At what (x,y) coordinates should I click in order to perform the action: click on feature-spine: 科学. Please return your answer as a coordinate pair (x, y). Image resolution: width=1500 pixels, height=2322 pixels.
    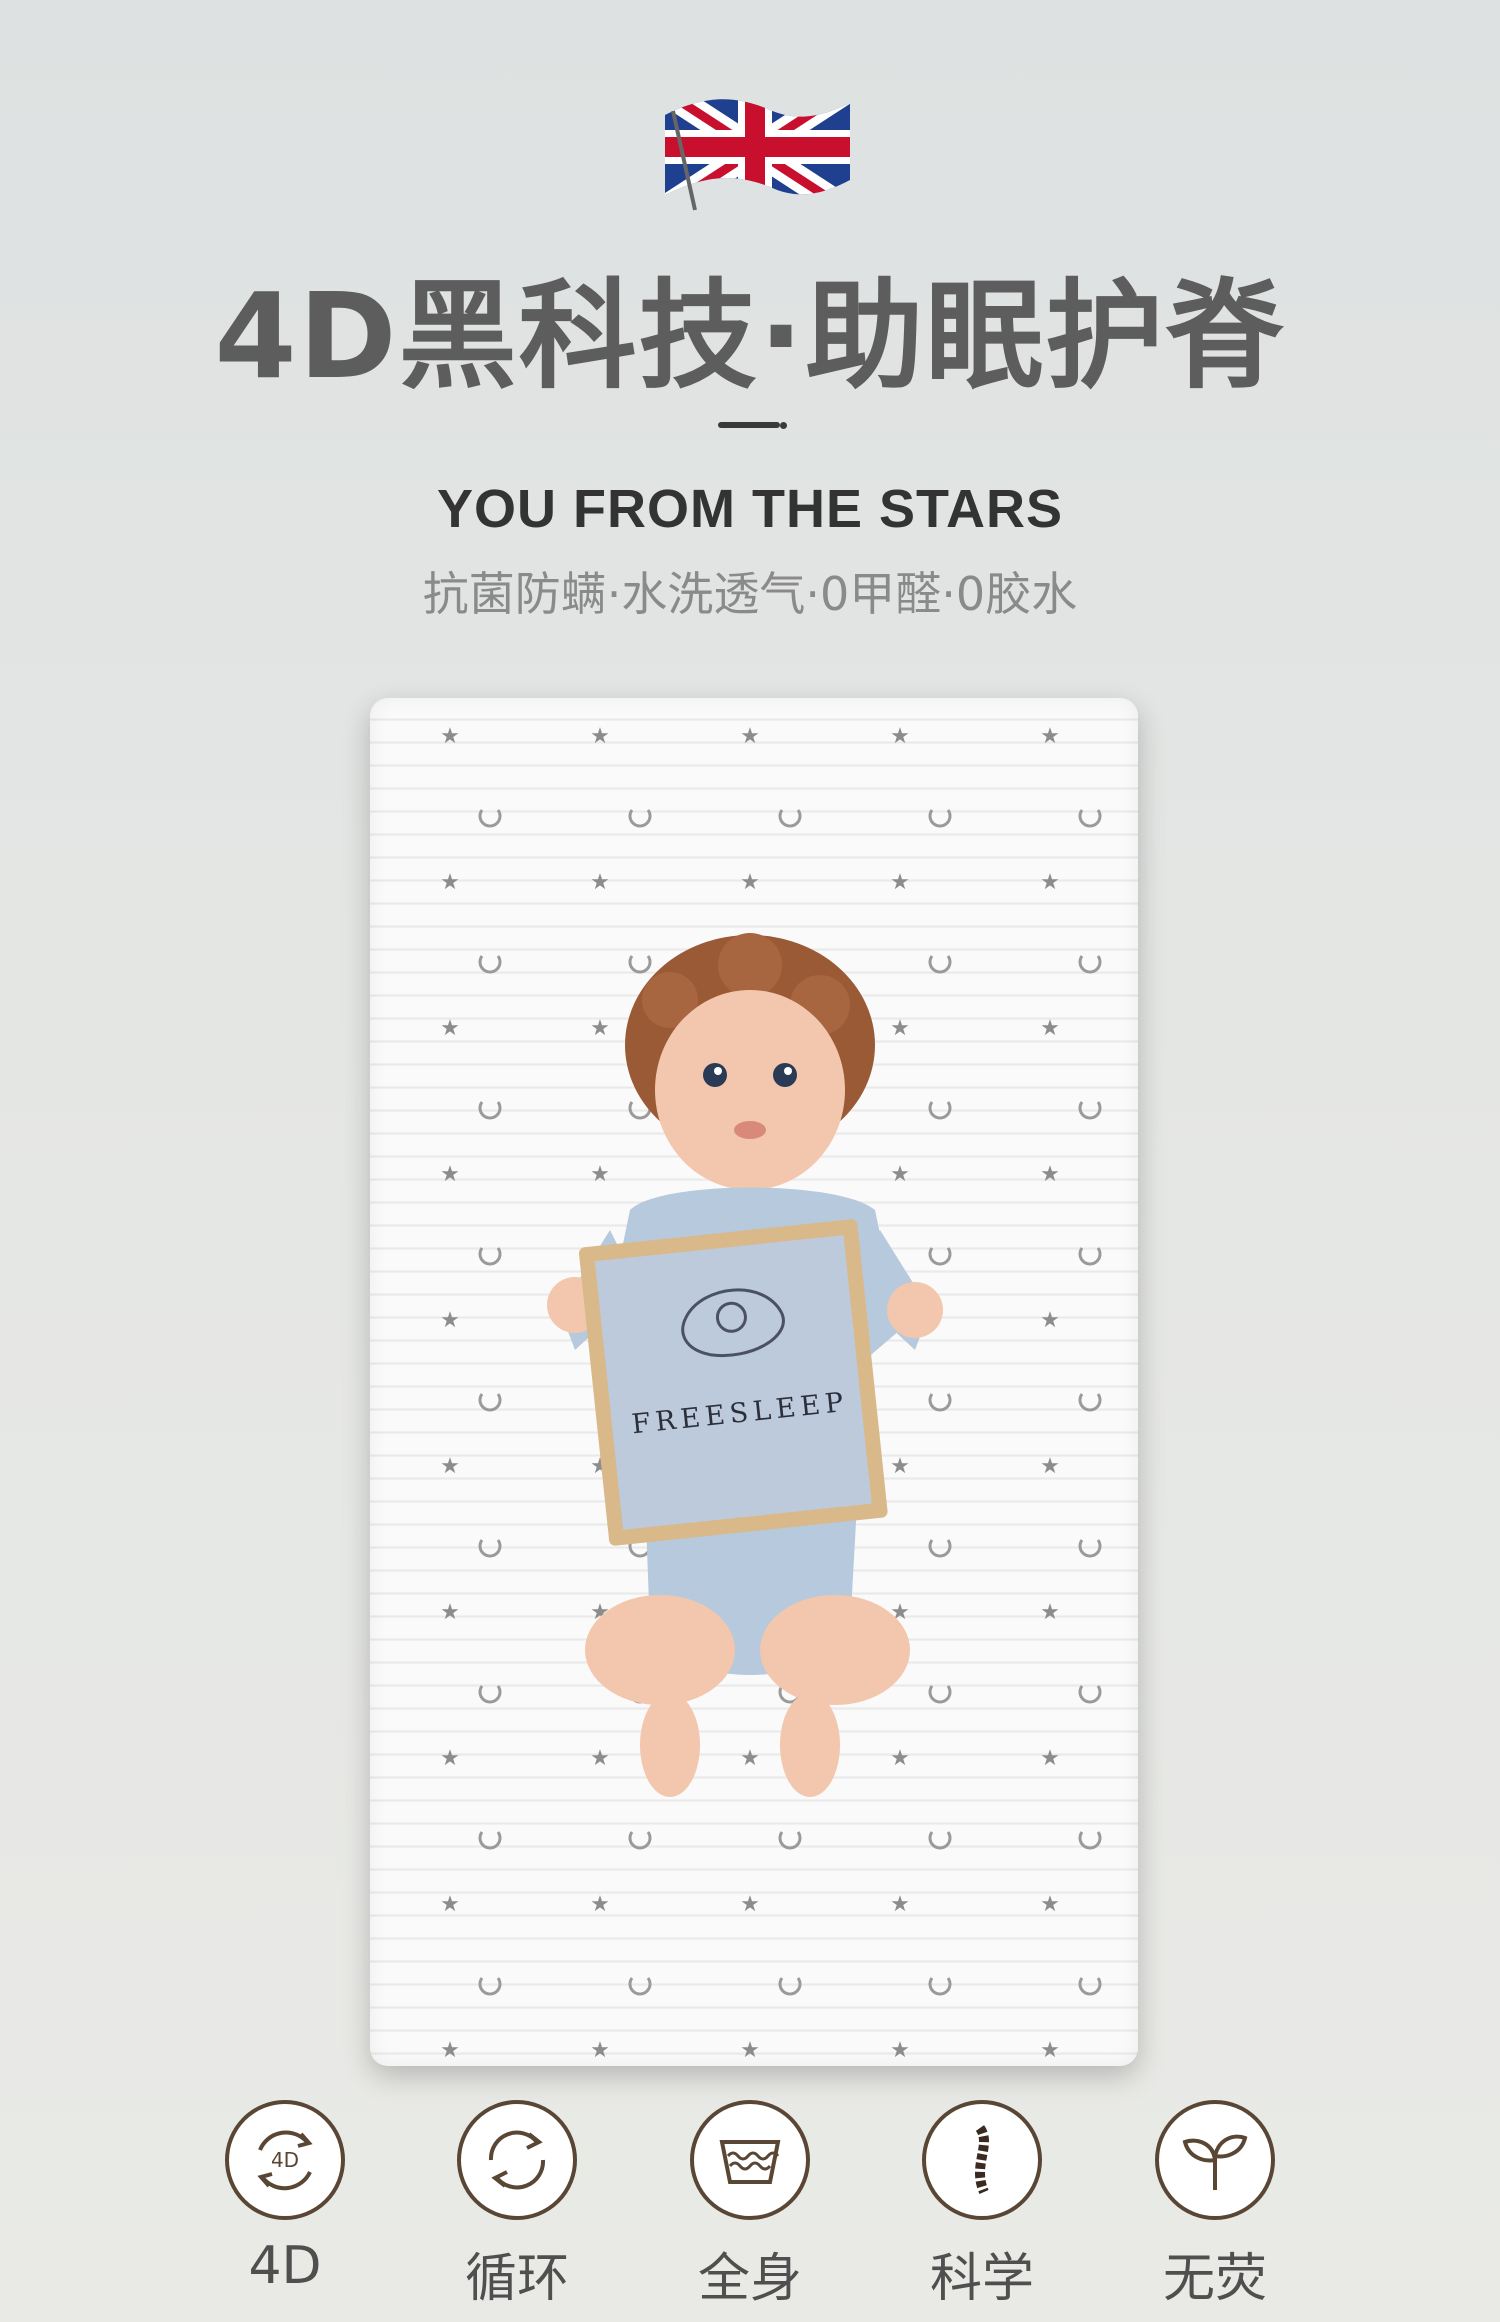
    Looking at the image, I should click on (982, 2205).